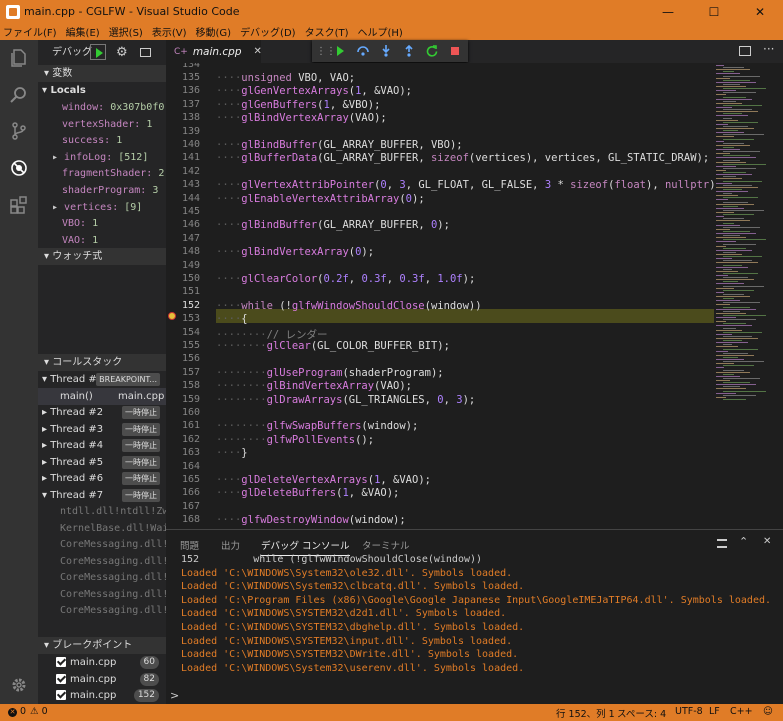 The width and height of the screenshot is (783, 721). Describe the element at coordinates (102, 107) in the screenshot. I see `variable-row: window: 0x307b0f0` at that location.